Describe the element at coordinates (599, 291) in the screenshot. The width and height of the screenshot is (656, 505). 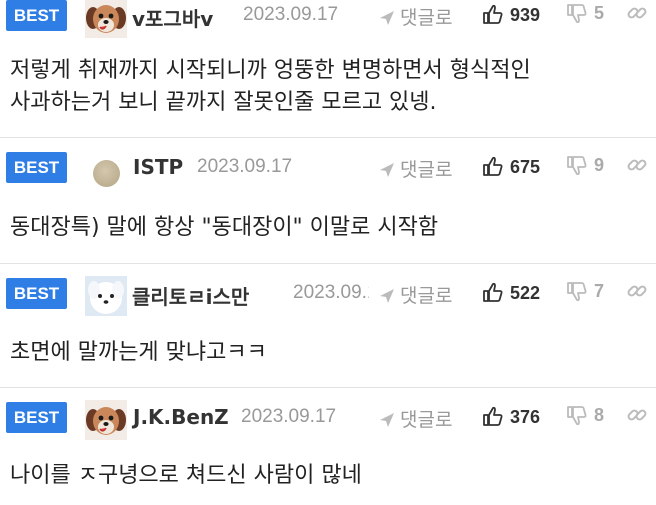
I see `dislike-count: 7` at that location.